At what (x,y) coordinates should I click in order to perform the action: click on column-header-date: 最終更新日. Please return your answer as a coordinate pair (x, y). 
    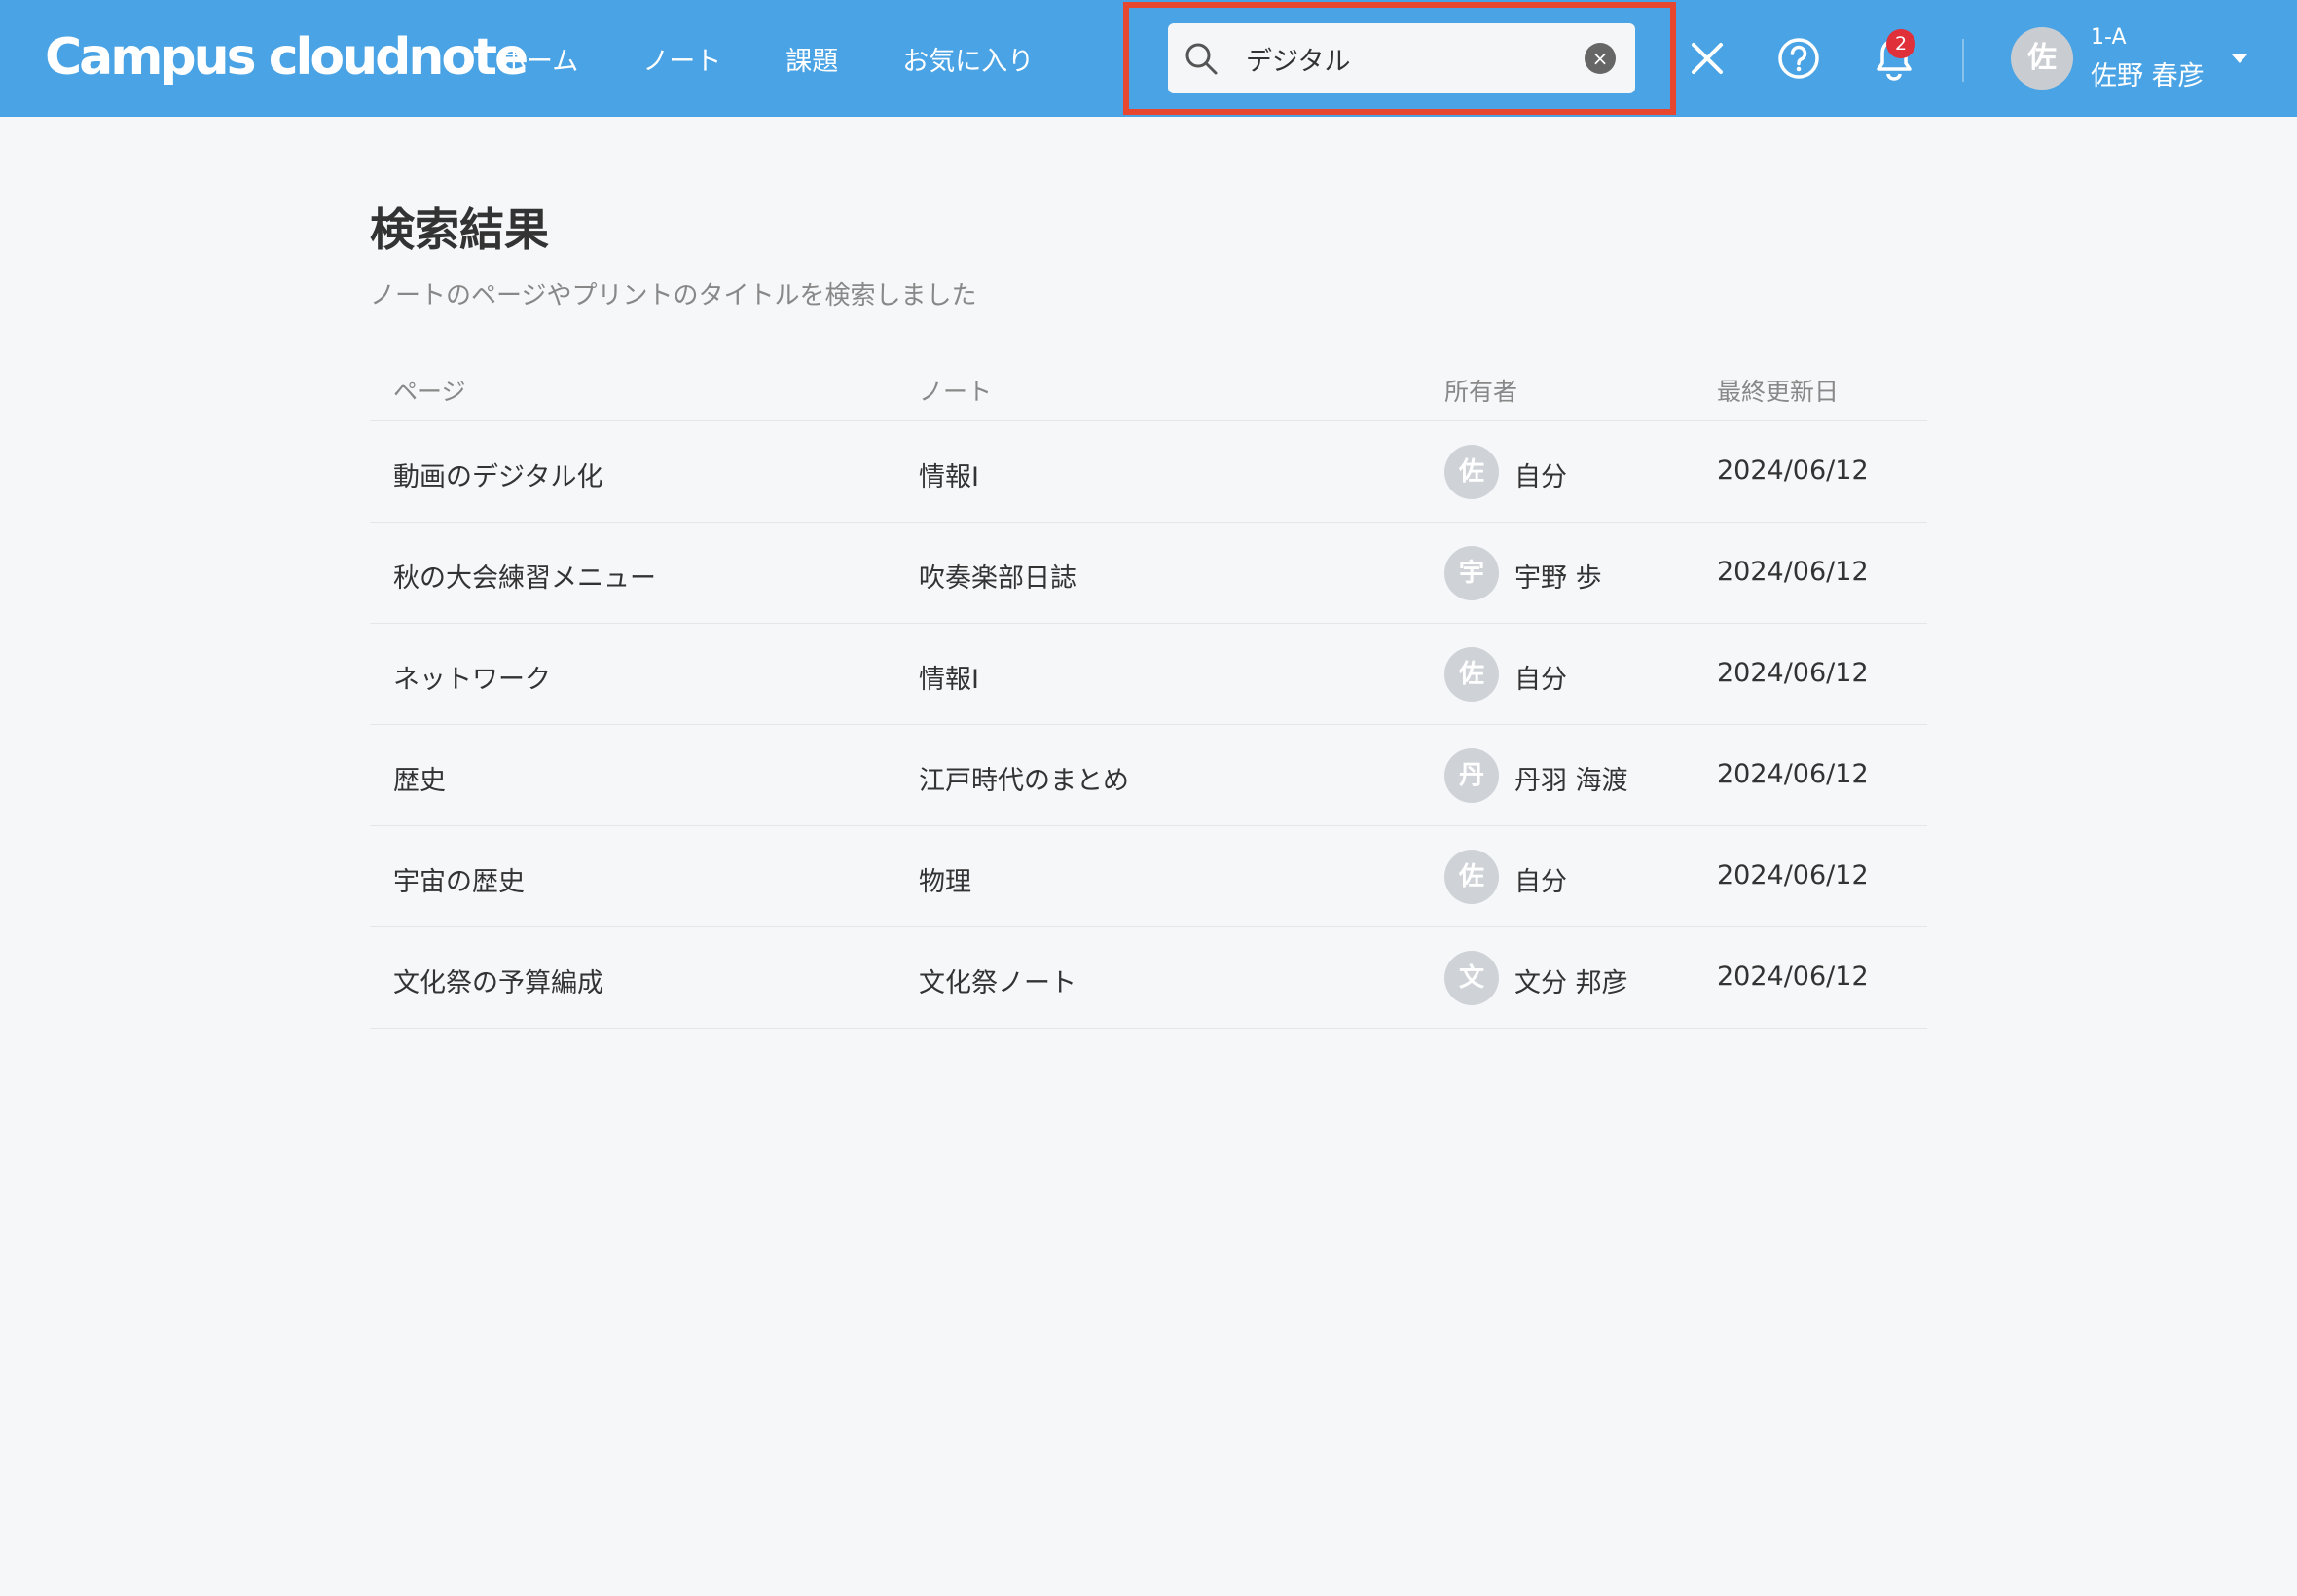
    Looking at the image, I should click on (1778, 390).